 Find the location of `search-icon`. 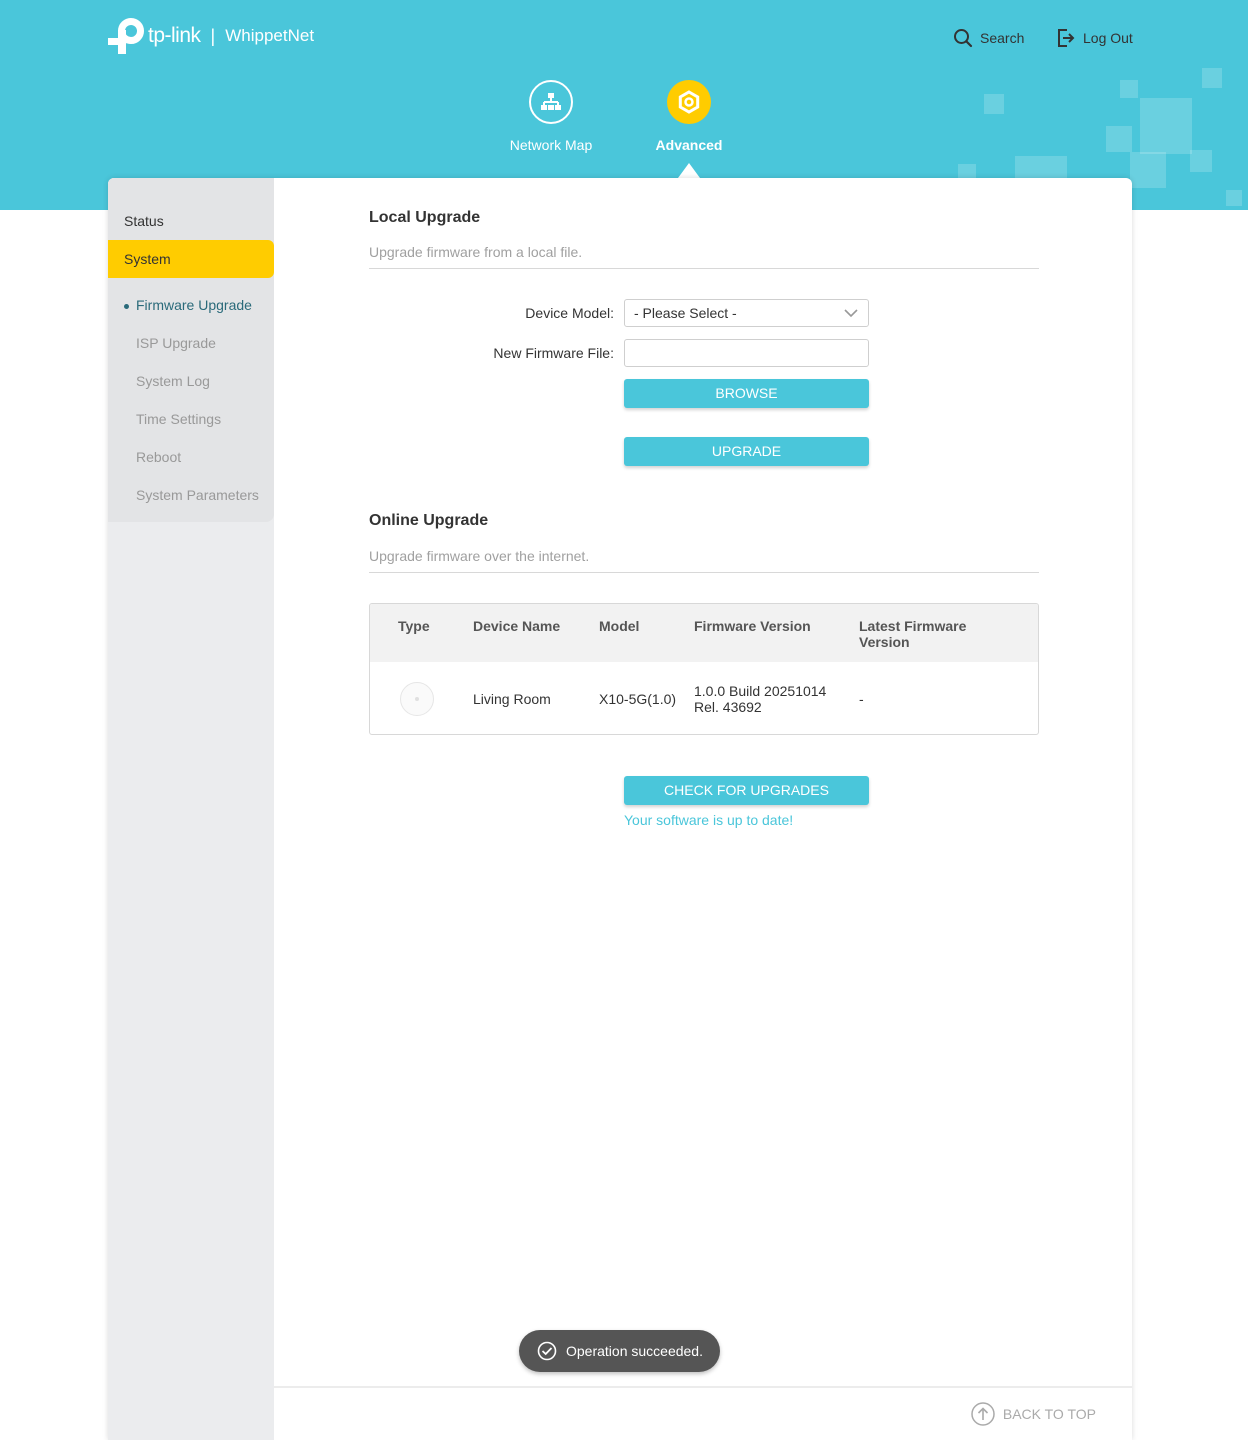

search-icon is located at coordinates (963, 38).